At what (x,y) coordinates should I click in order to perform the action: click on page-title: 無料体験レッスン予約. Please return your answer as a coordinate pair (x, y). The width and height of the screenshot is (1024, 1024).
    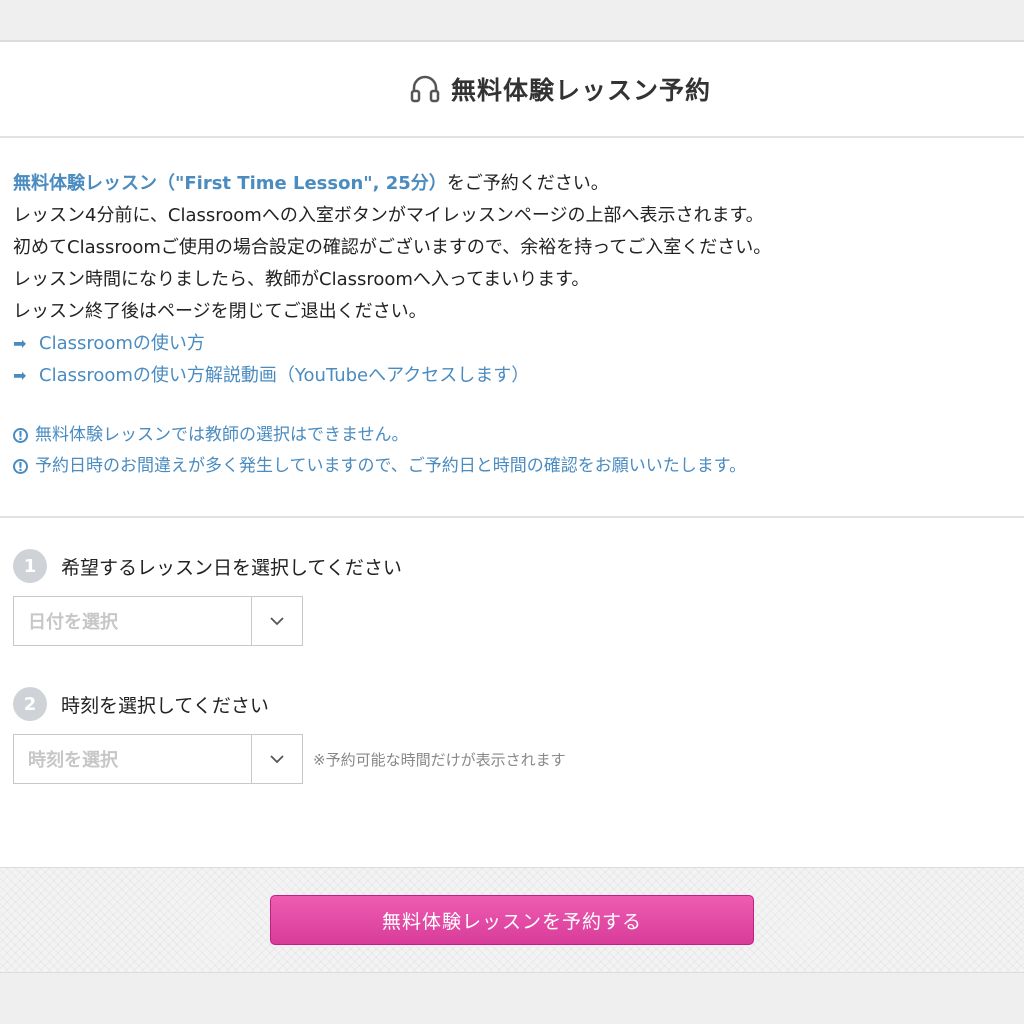
    Looking at the image, I should click on (580, 90).